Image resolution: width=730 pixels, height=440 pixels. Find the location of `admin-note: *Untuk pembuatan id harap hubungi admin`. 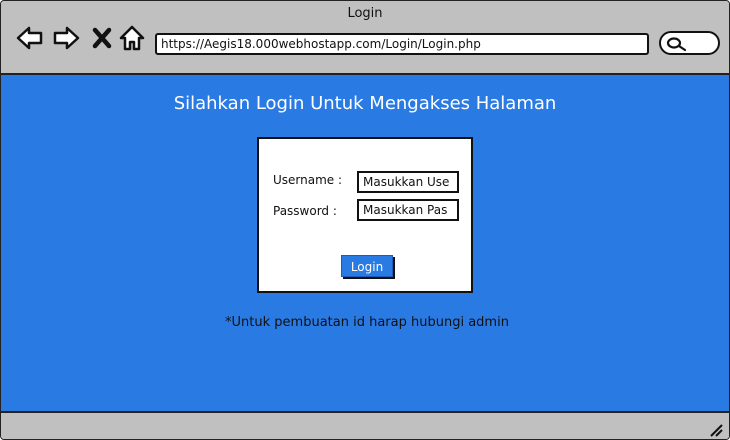

admin-note: *Untuk pembuatan id harap hubungi admin is located at coordinates (367, 322).